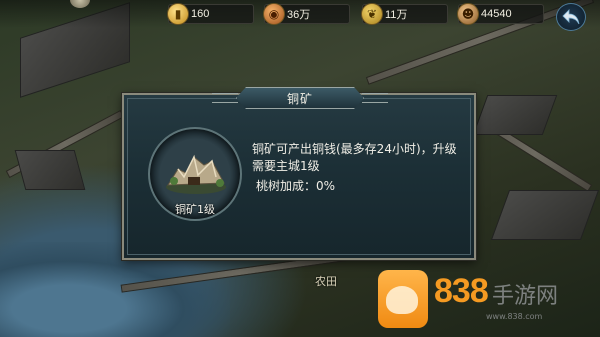  I want to click on copper-coin-icon: ◉, so click(274, 14).